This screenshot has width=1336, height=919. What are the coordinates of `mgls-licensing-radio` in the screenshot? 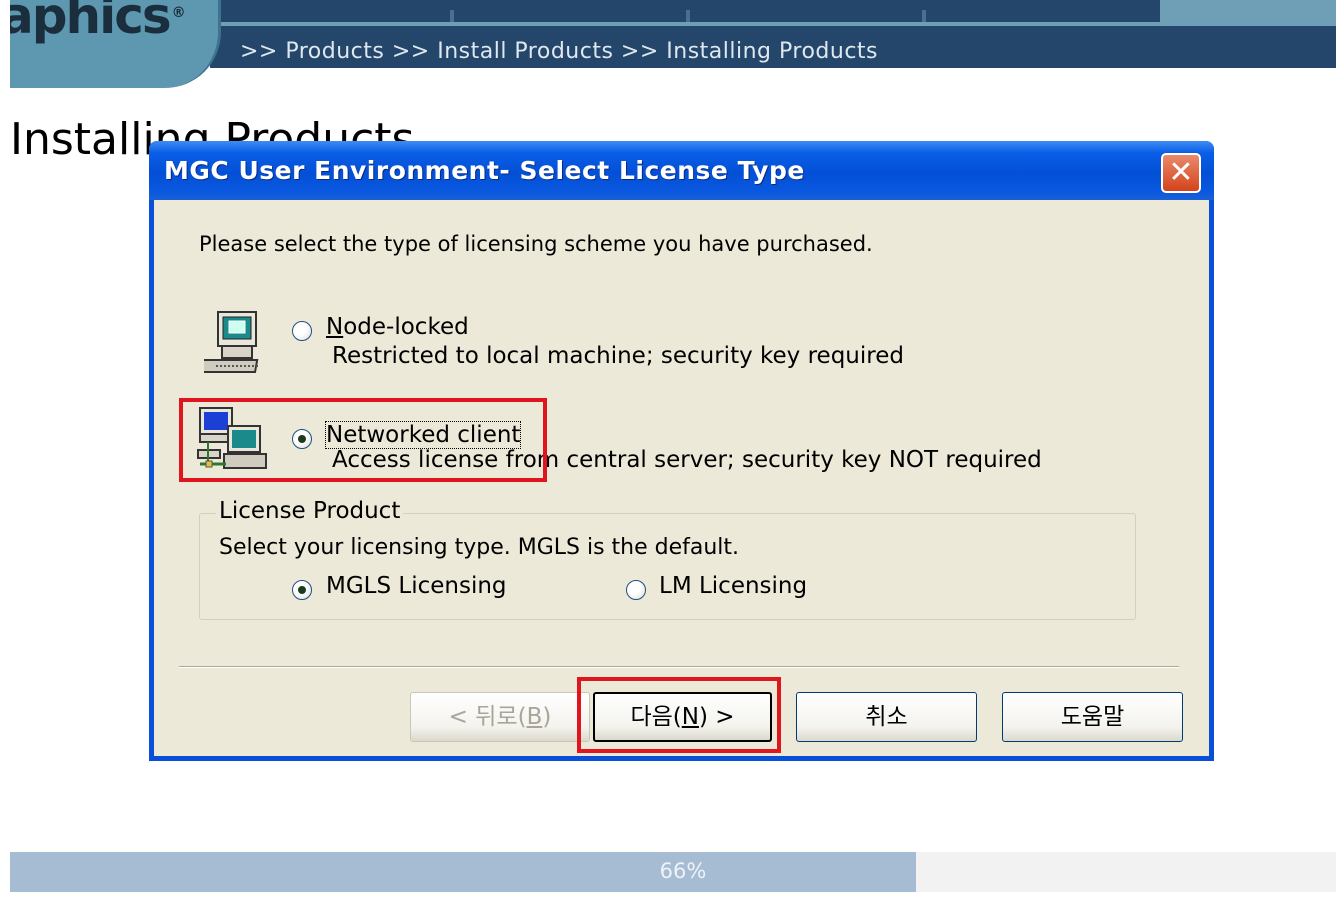 It's located at (302, 590).